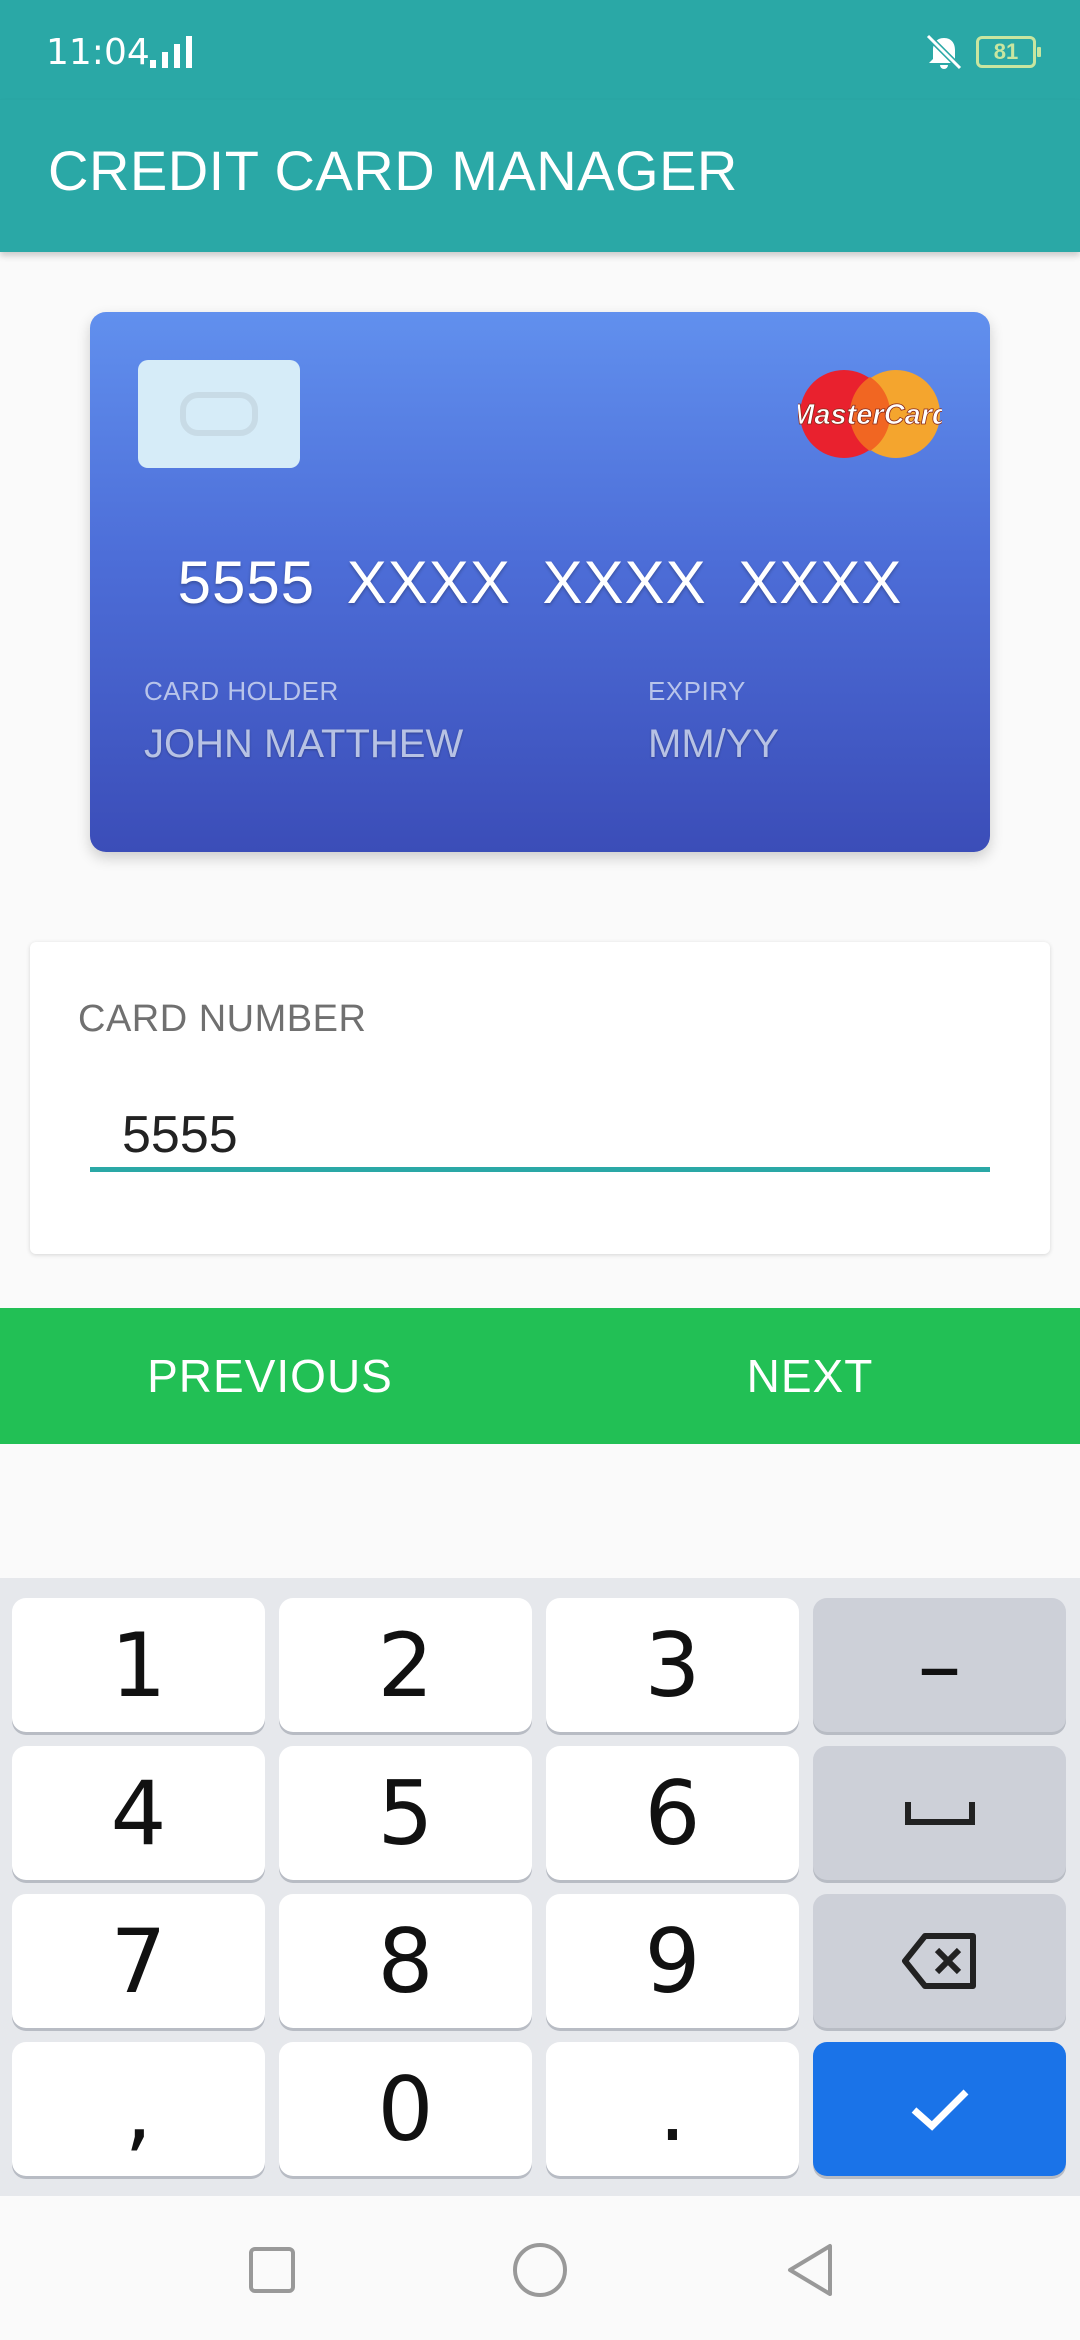 Image resolution: width=1080 pixels, height=2340 pixels. I want to click on key-8: 8, so click(405, 1961).